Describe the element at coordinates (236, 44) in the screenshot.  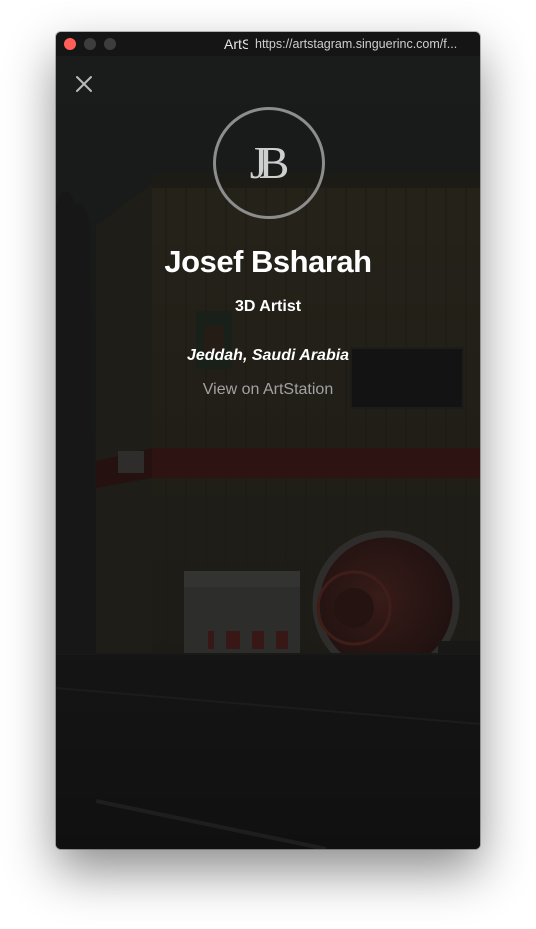
I see `window-title: ArtS` at that location.